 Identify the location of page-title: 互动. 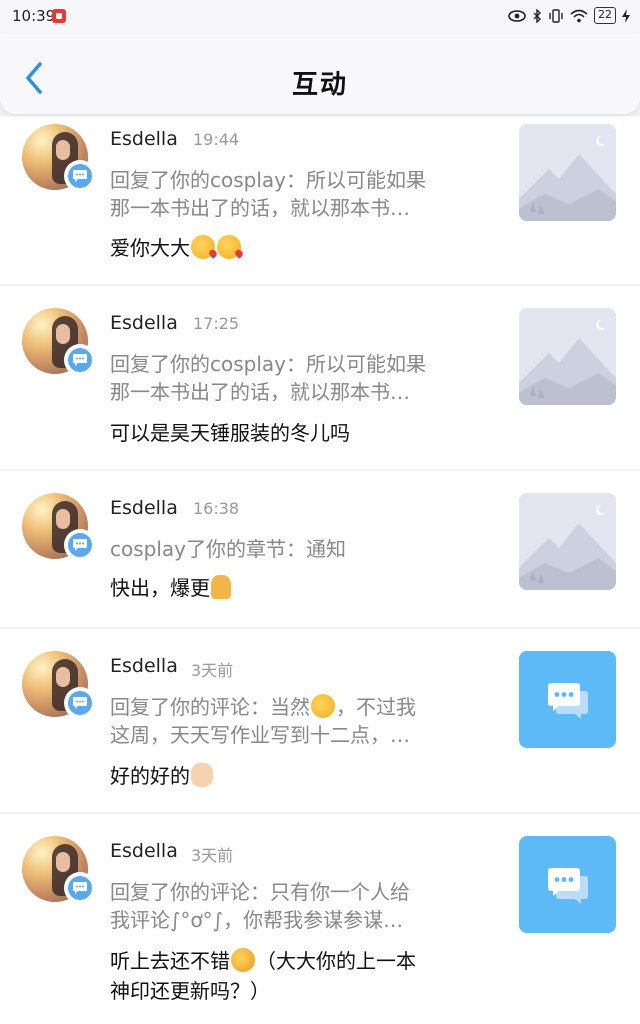
(319, 85).